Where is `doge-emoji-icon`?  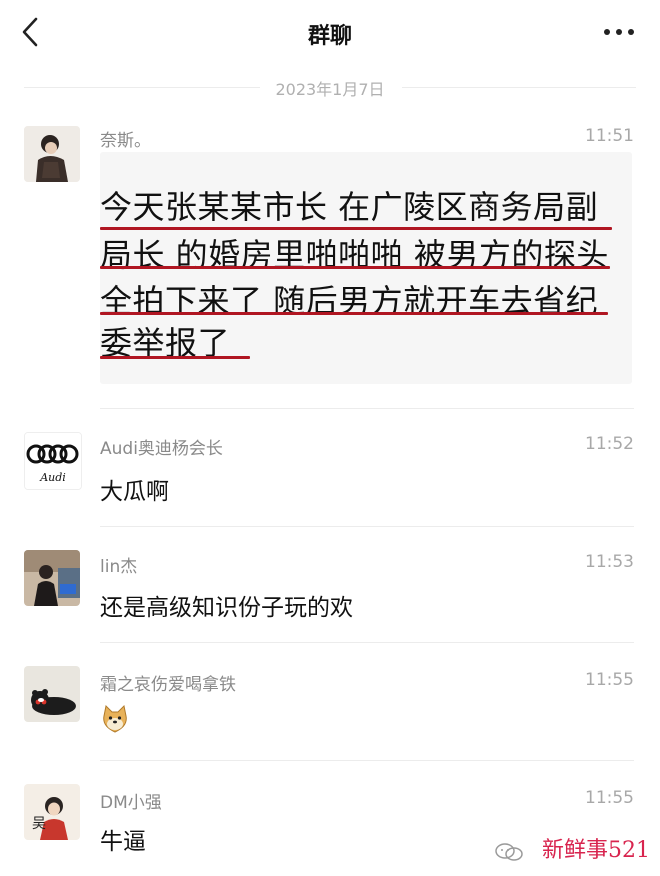
doge-emoji-icon is located at coordinates (115, 719).